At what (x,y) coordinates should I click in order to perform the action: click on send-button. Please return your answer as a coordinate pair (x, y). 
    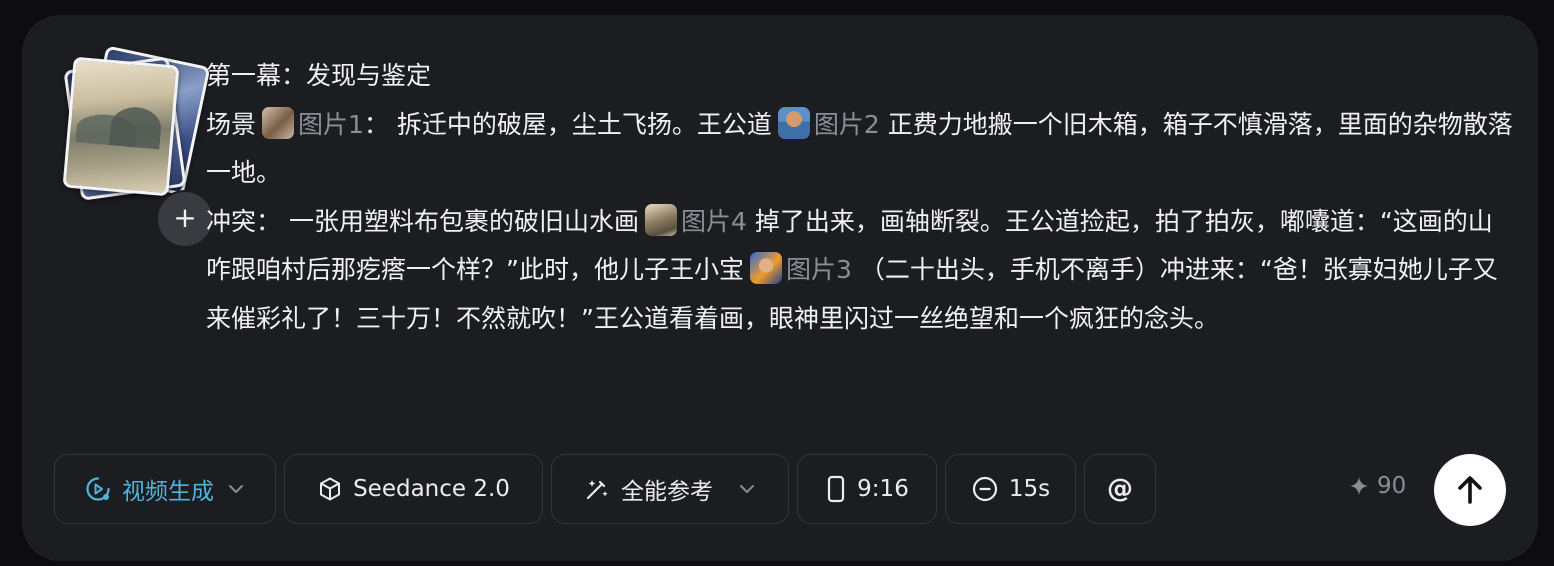
    Looking at the image, I should click on (1470, 490).